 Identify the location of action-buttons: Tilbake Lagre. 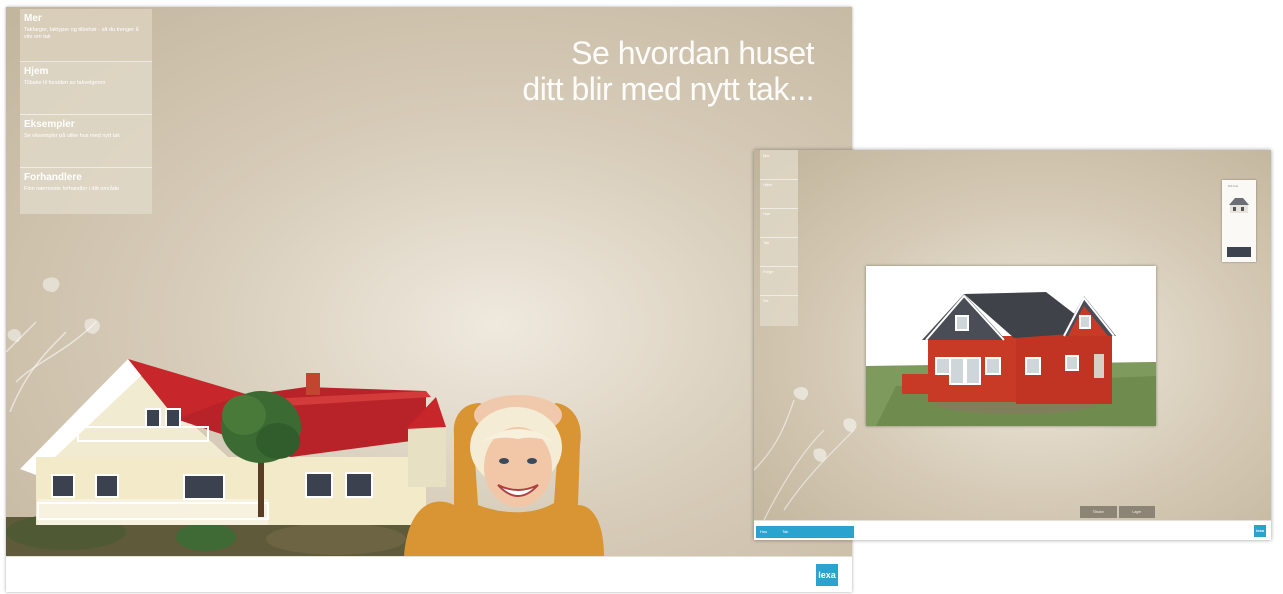
(1117, 512).